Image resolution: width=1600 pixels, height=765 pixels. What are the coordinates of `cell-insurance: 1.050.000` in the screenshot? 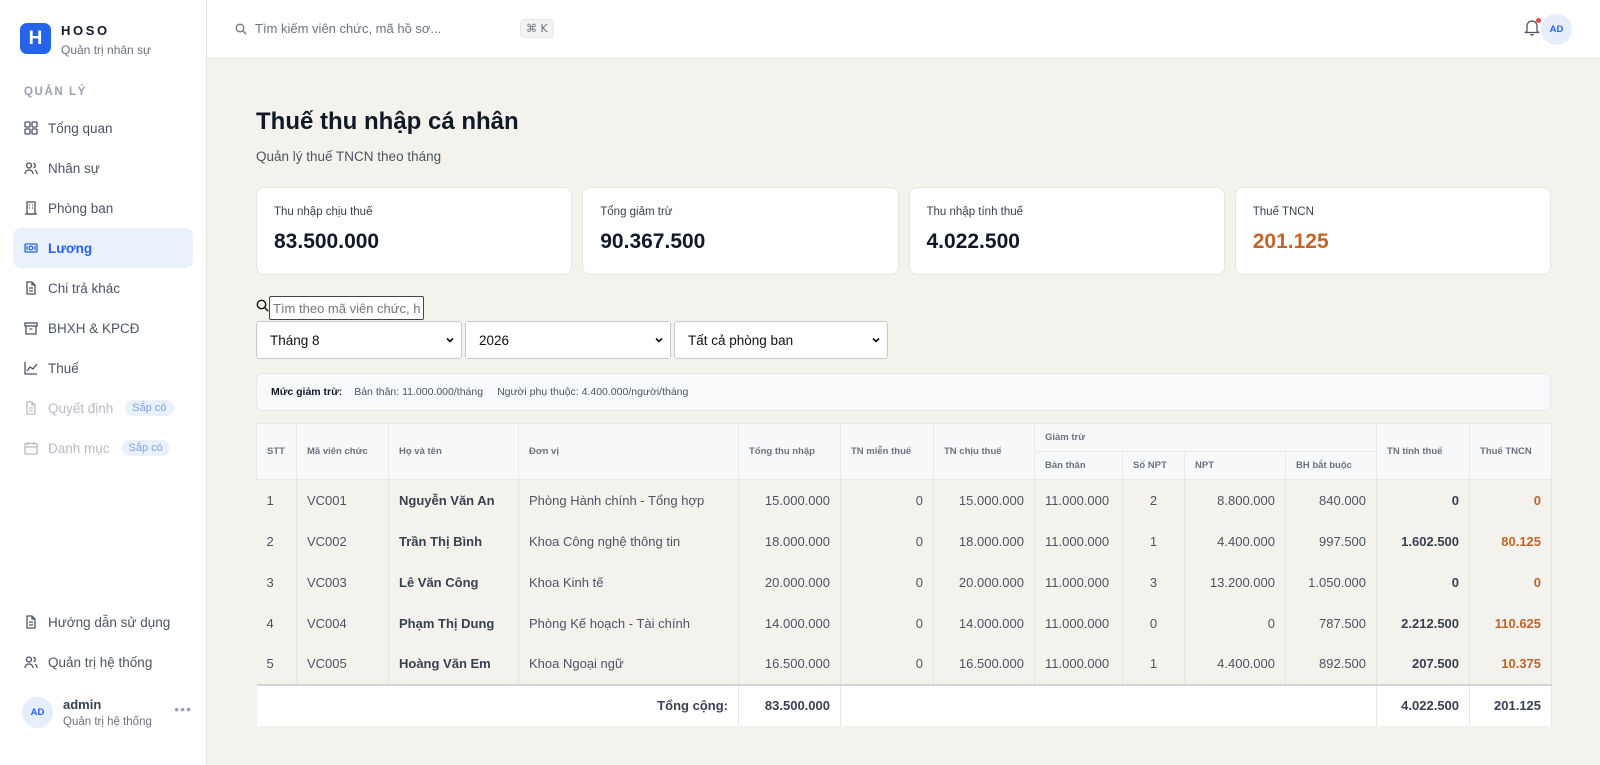 It's located at (1331, 582).